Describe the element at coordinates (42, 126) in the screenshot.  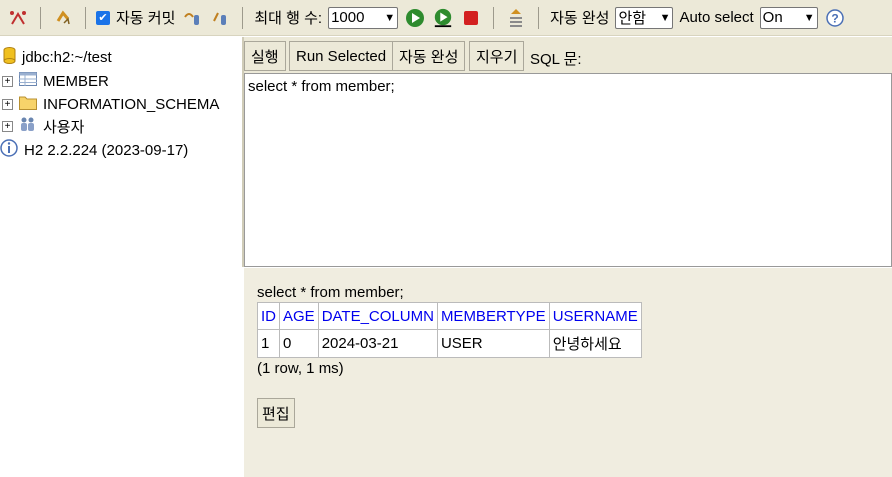
I see `tree-item-users: + 사용자` at that location.